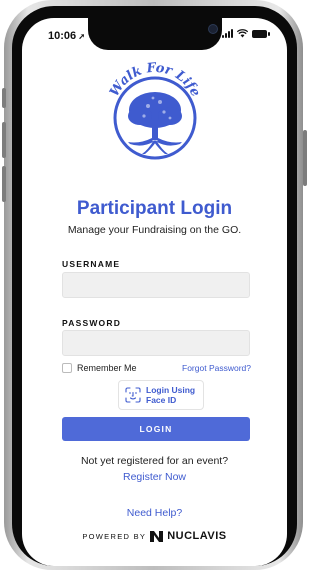  What do you see at coordinates (154, 461) in the screenshot?
I see `register-prompt: Not yet registered for an event?` at bounding box center [154, 461].